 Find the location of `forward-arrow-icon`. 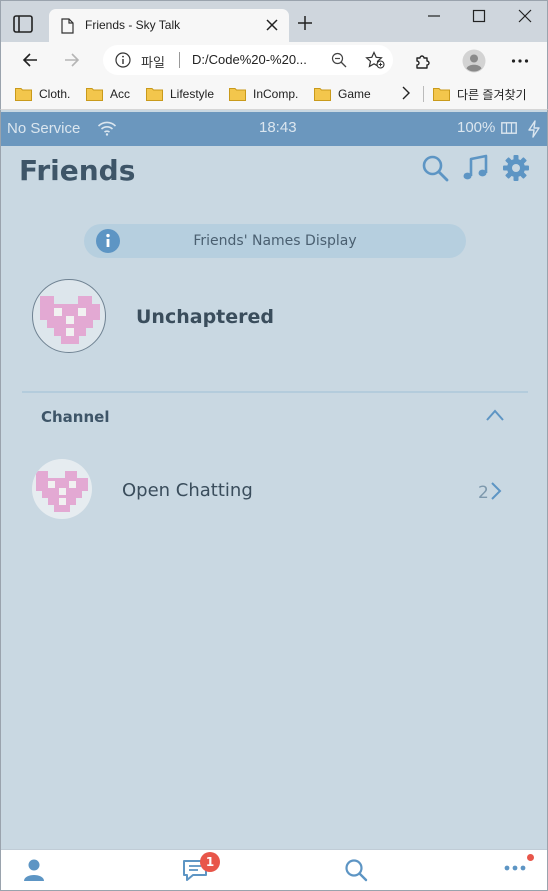

forward-arrow-icon is located at coordinates (72, 60).